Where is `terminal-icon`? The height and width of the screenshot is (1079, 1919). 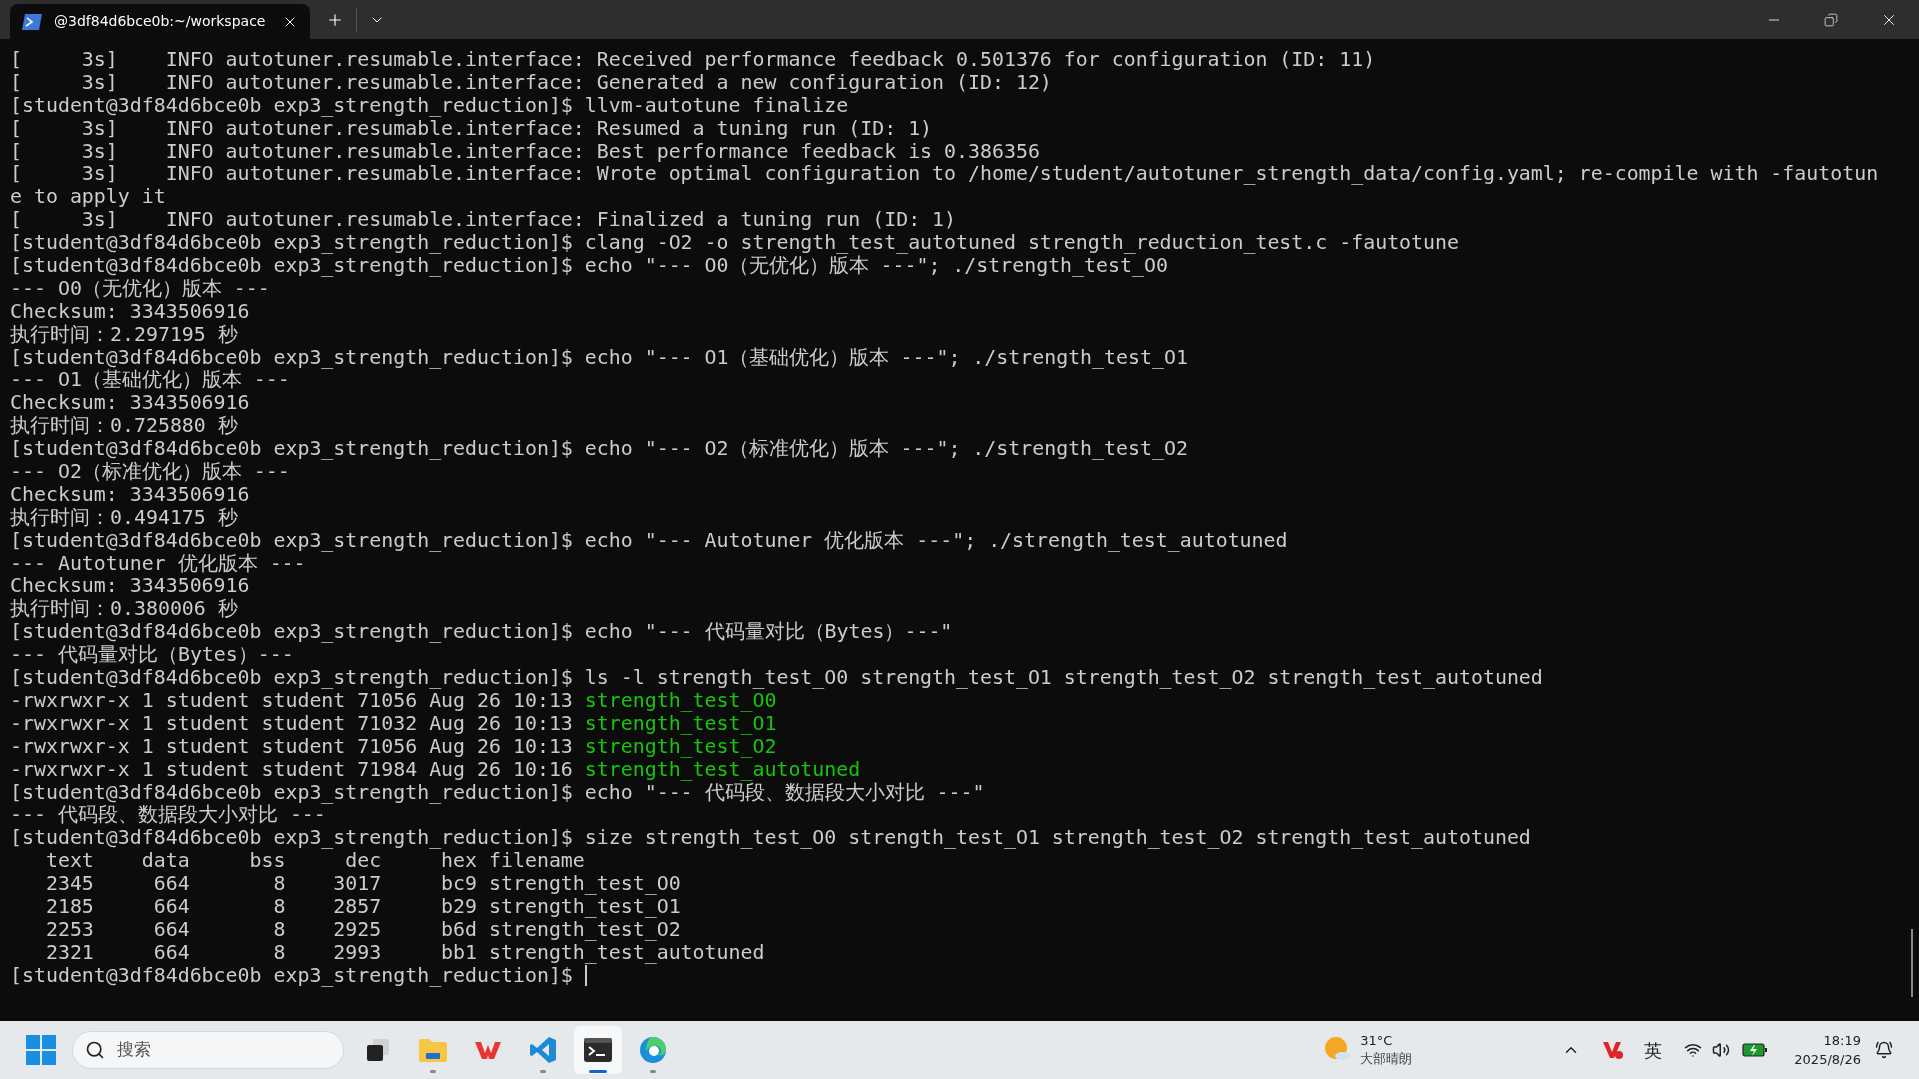 terminal-icon is located at coordinates (598, 1050).